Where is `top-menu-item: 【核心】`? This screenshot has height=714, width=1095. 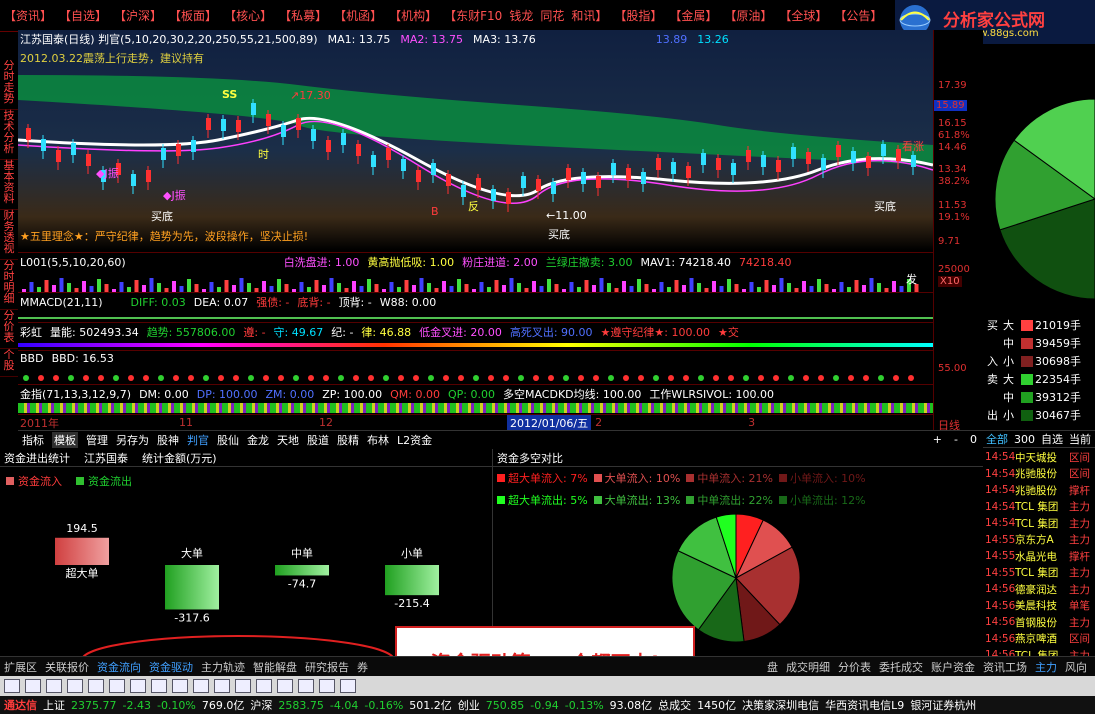
top-menu-item: 【核心】 is located at coordinates (248, 15).